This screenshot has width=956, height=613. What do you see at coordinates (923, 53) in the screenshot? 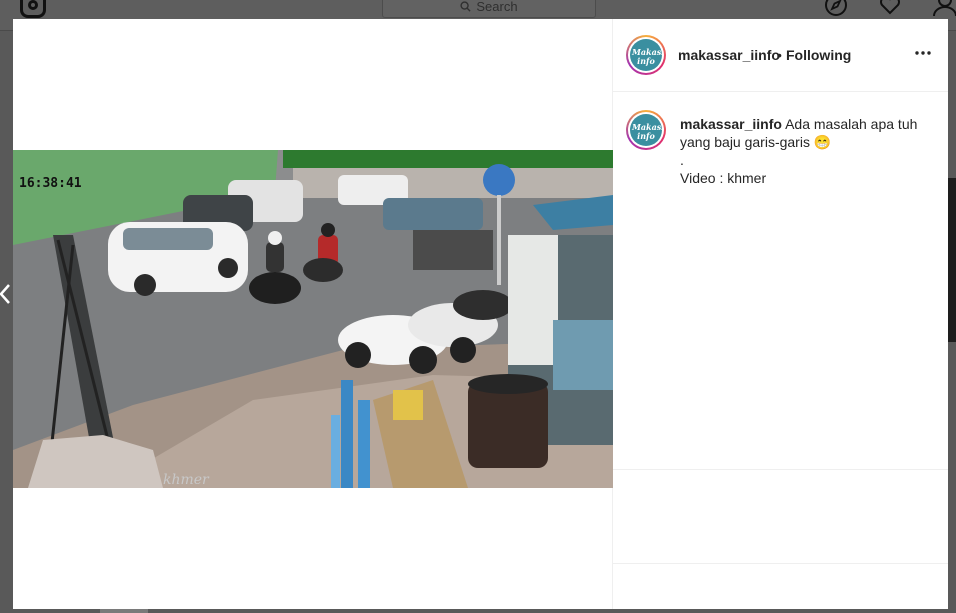
I see `more-options-icon` at bounding box center [923, 53].